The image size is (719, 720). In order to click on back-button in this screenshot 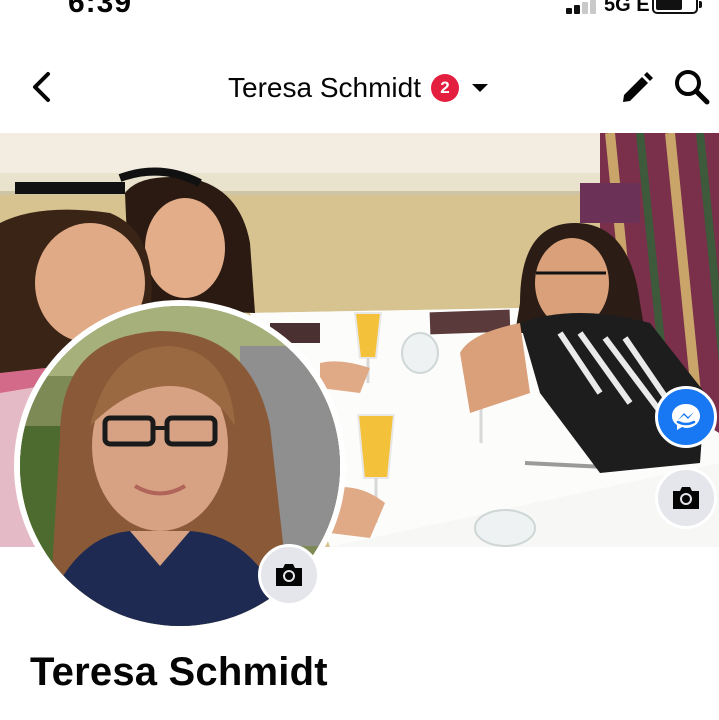, I will do `click(44, 87)`.